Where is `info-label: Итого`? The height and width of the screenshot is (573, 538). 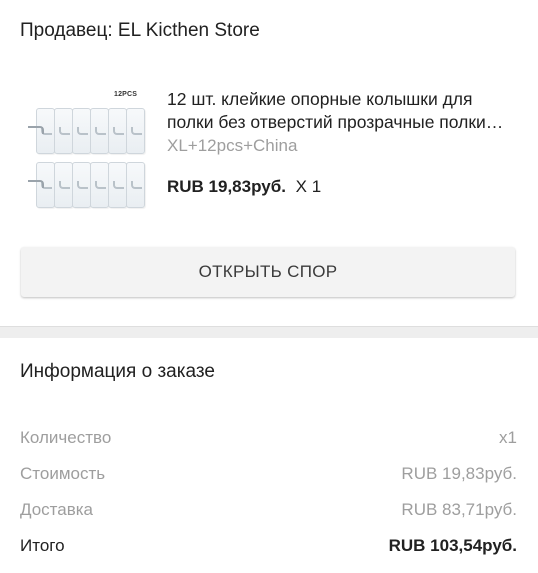 info-label: Итого is located at coordinates (42, 545).